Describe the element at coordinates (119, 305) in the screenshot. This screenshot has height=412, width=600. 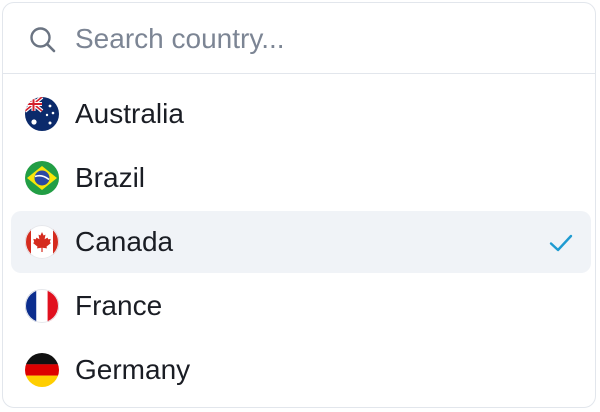
I see `country-label: France` at that location.